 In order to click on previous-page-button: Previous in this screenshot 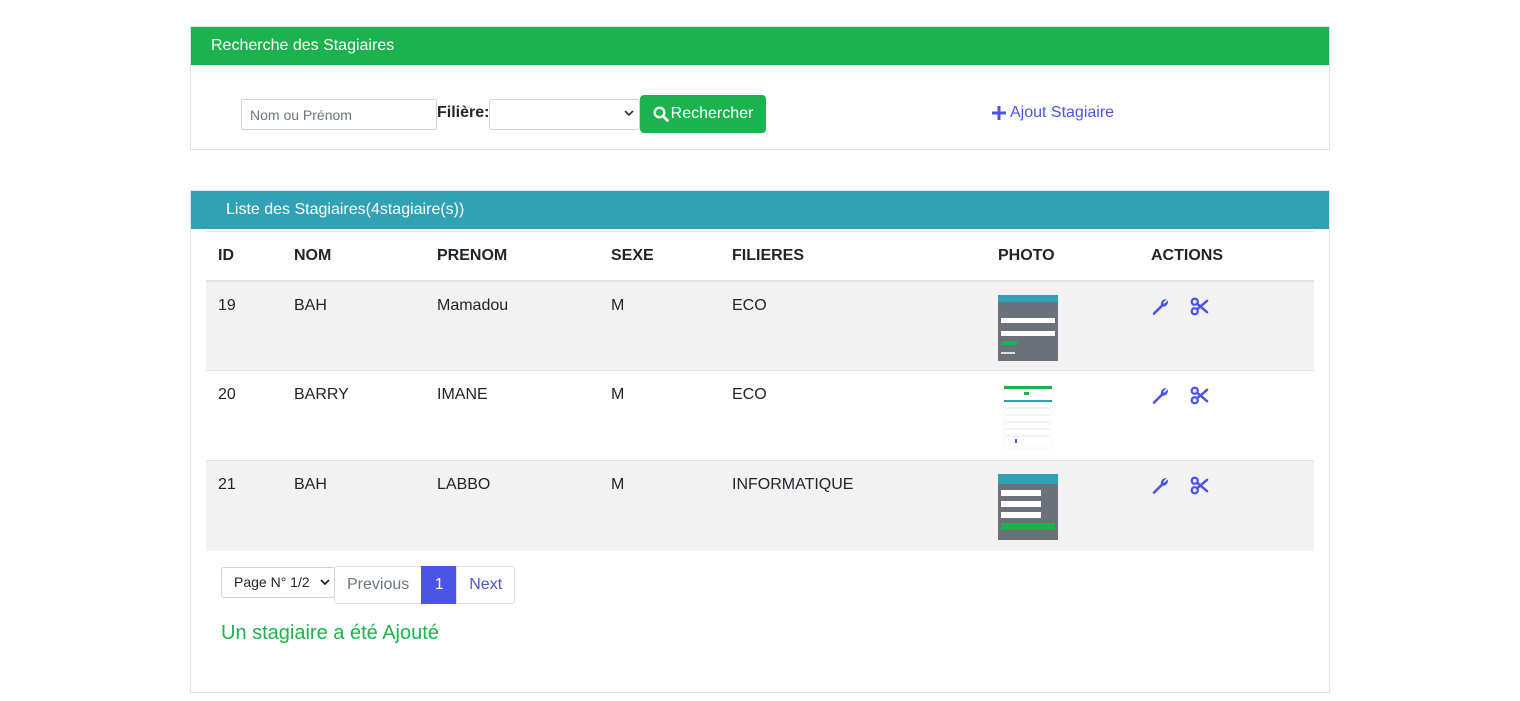, I will do `click(378, 585)`.